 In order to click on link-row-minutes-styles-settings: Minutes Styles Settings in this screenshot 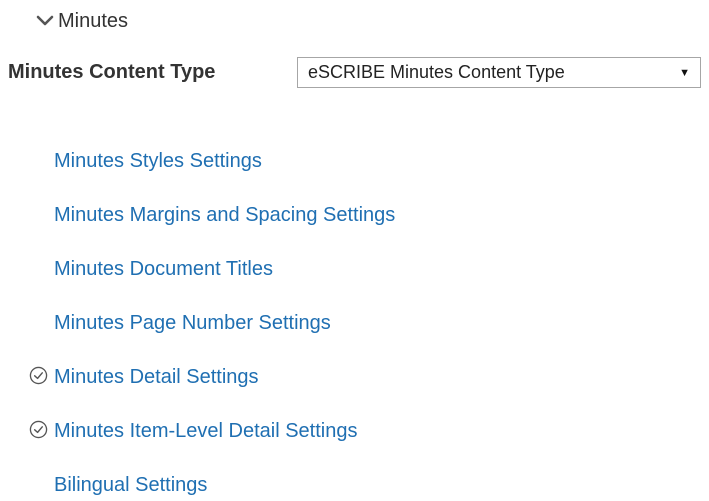, I will do `click(158, 161)`.